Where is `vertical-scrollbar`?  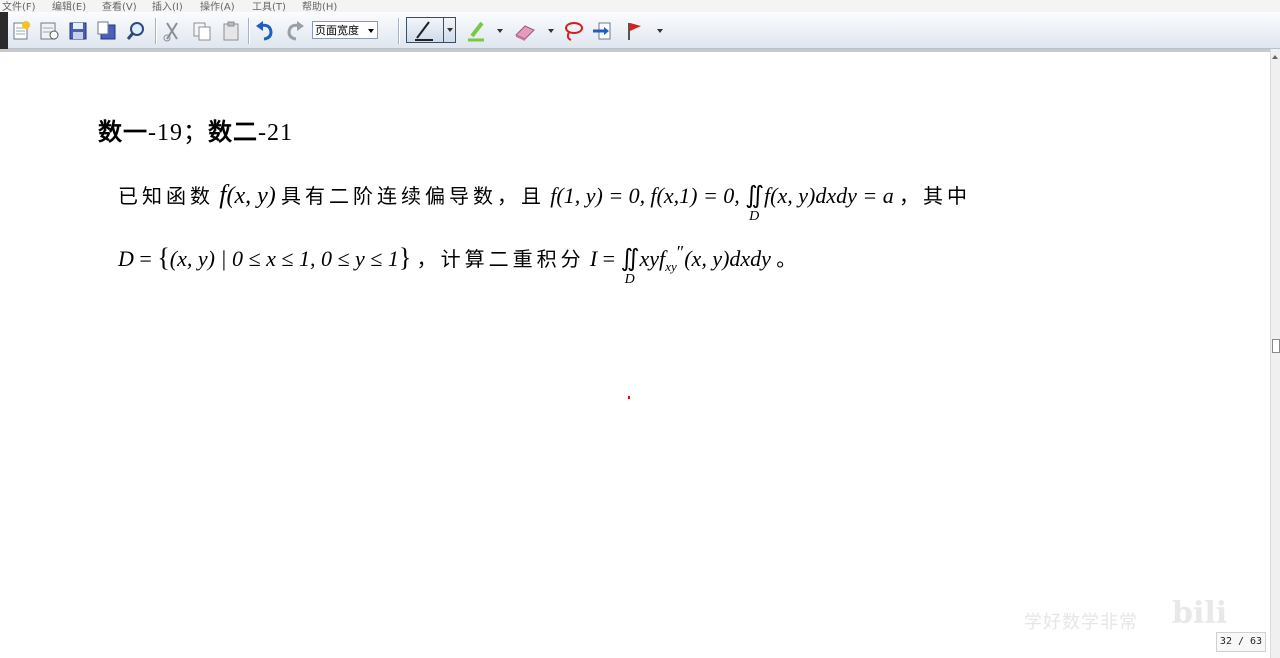
vertical-scrollbar is located at coordinates (1275, 353).